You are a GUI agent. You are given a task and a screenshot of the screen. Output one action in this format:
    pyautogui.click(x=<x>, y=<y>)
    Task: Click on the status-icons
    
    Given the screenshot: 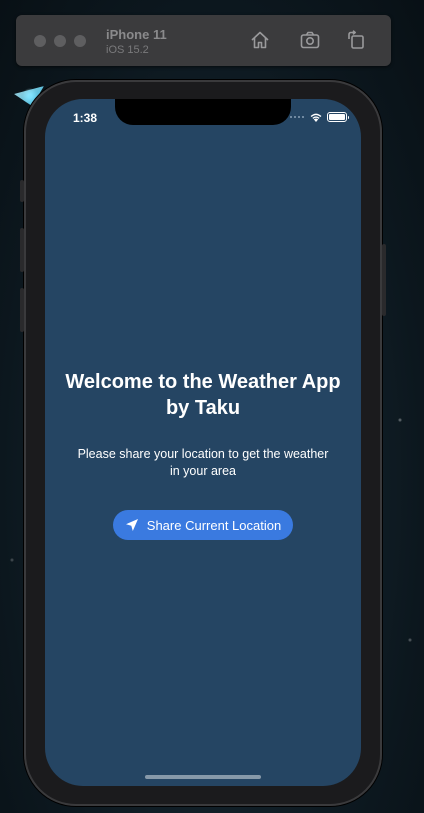 What is the action you would take?
    pyautogui.click(x=319, y=117)
    